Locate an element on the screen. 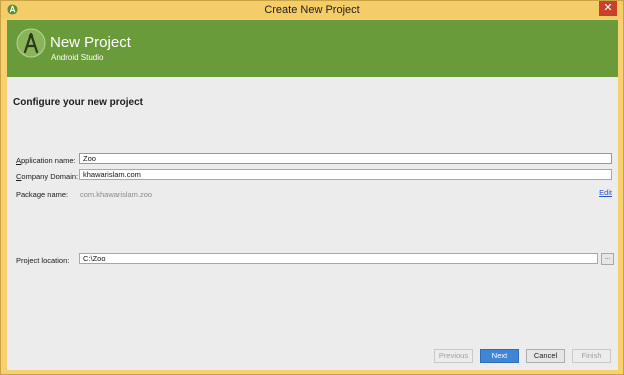 The image size is (624, 375). application-name-label-text: pplication name: is located at coordinates (48, 160).